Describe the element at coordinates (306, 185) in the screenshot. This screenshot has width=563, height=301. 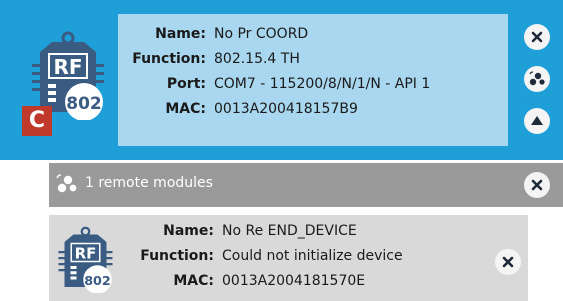
I see `remote-modules-header: 1 remote modules` at that location.